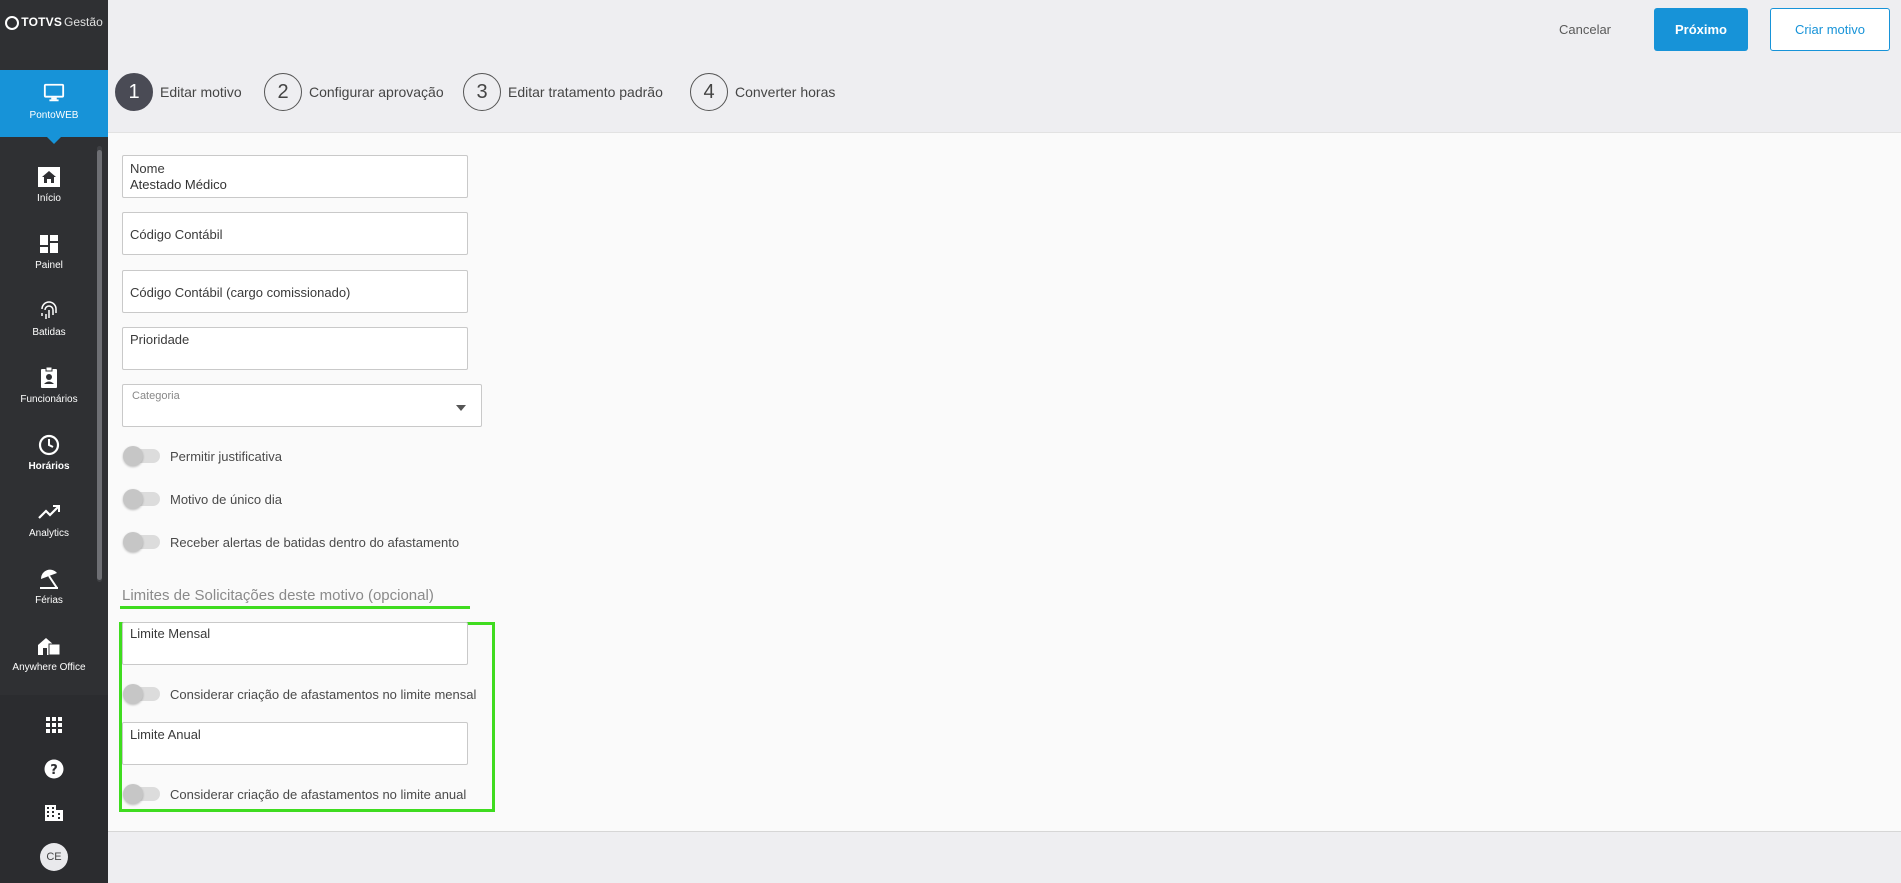 The width and height of the screenshot is (1901, 883). What do you see at coordinates (160, 339) in the screenshot?
I see `priority-label: Prioridade` at bounding box center [160, 339].